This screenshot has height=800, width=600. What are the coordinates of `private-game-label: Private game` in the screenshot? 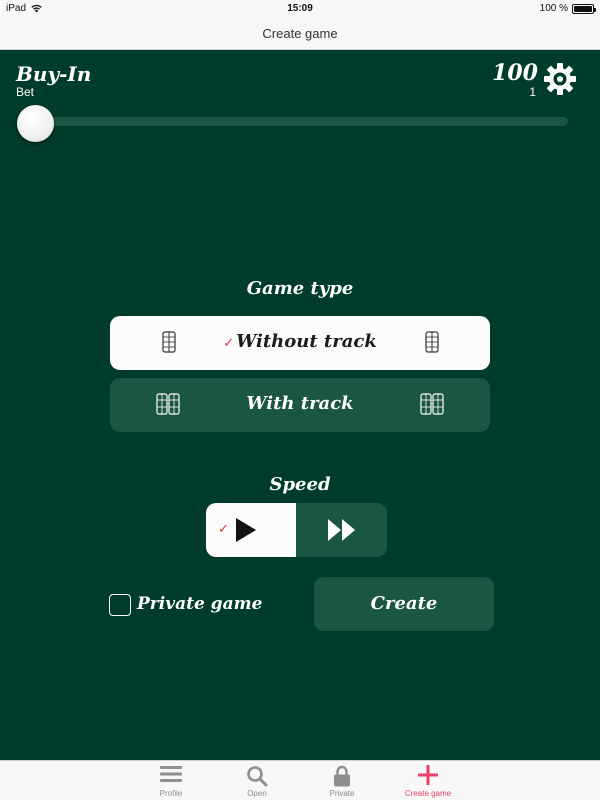 It's located at (199, 604).